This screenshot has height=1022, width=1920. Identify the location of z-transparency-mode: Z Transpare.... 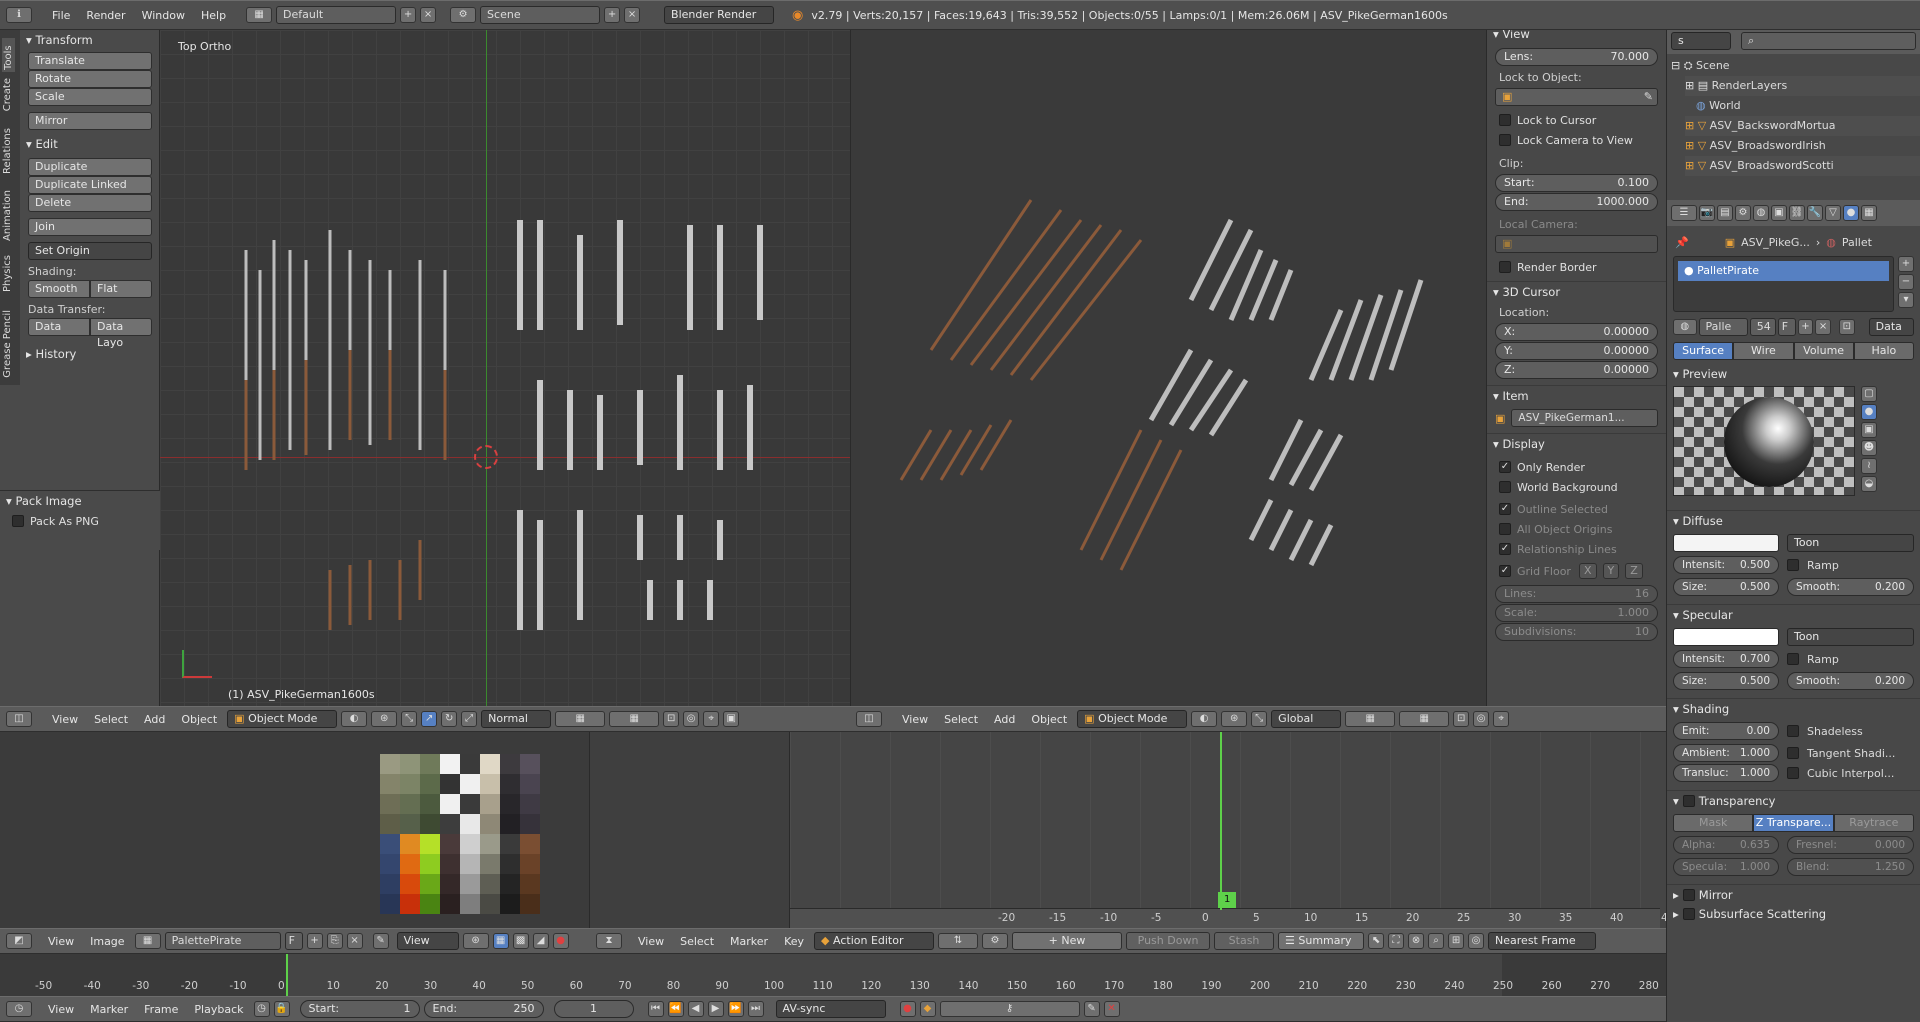
(1793, 823).